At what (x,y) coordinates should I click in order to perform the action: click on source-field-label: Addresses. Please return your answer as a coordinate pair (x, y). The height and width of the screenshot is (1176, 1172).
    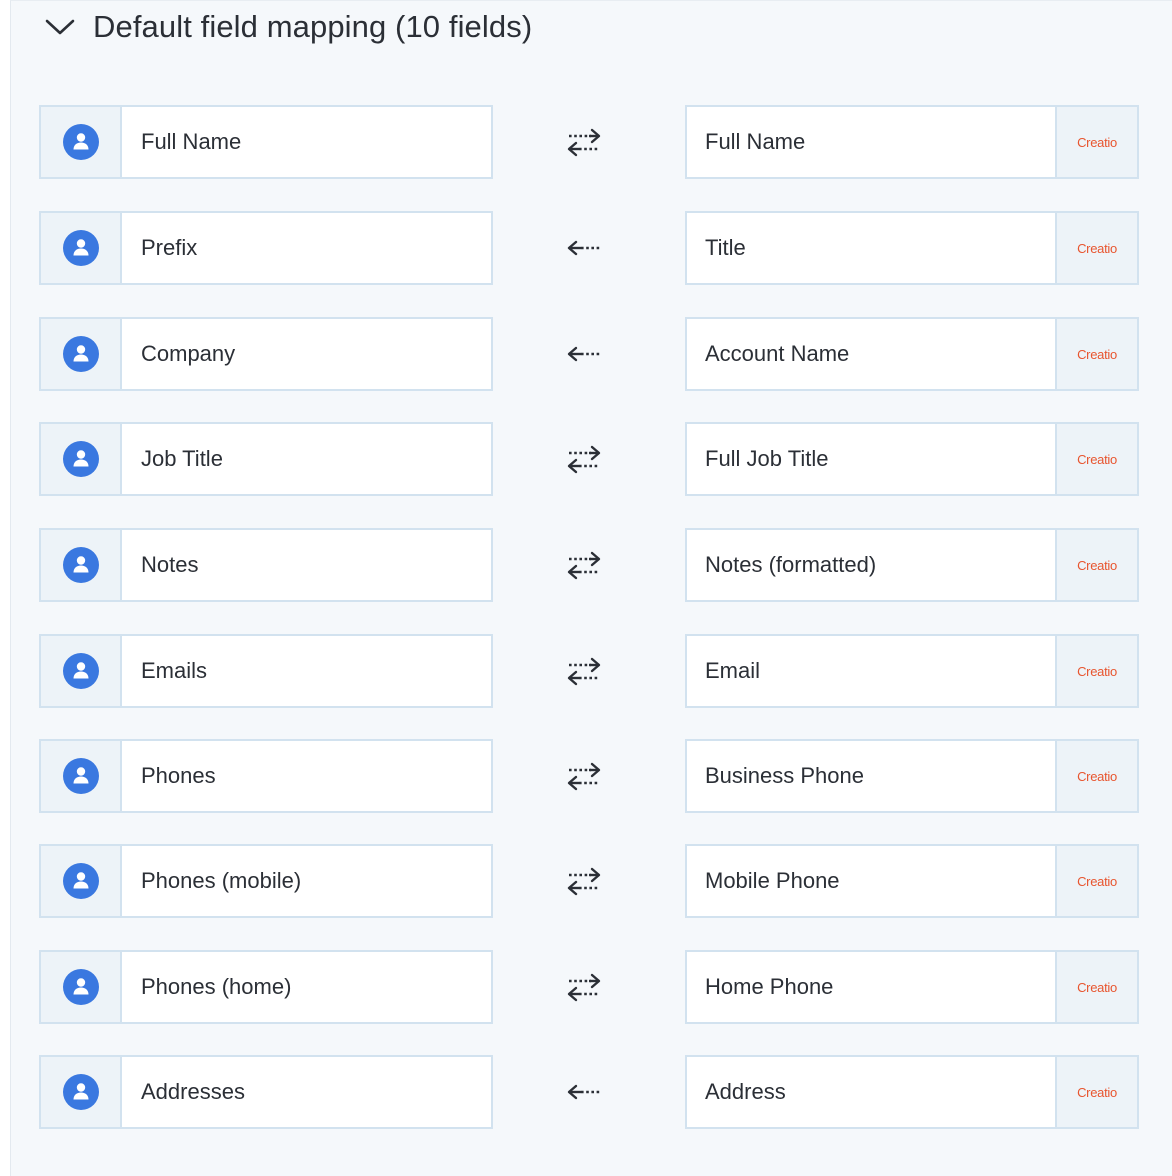
    Looking at the image, I should click on (193, 1091).